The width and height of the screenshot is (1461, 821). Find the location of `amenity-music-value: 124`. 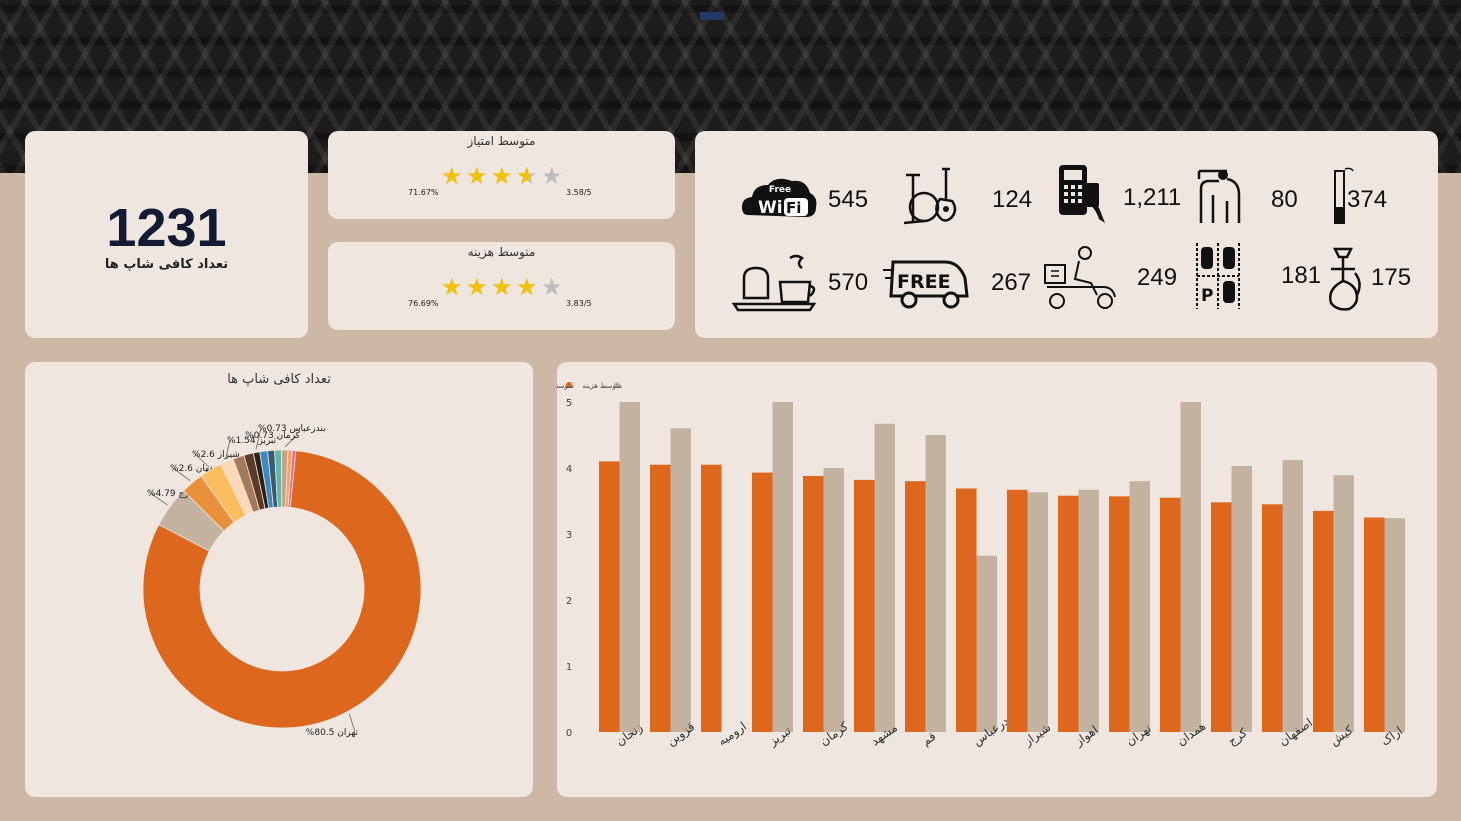

amenity-music-value: 124 is located at coordinates (1012, 199).